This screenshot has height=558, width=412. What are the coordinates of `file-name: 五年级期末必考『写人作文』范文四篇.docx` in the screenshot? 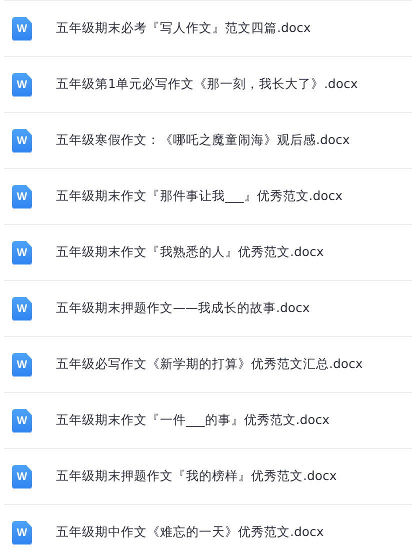 It's located at (183, 28).